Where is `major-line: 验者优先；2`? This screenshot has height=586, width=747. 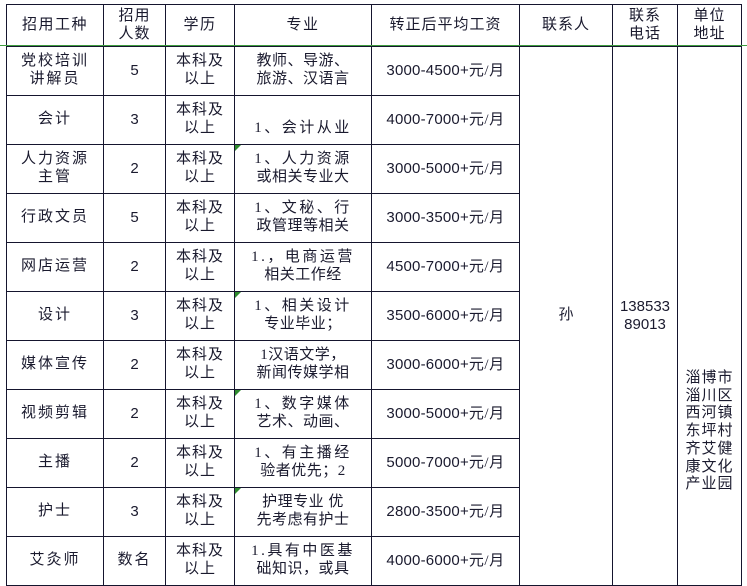 major-line: 验者优先；2 is located at coordinates (303, 471).